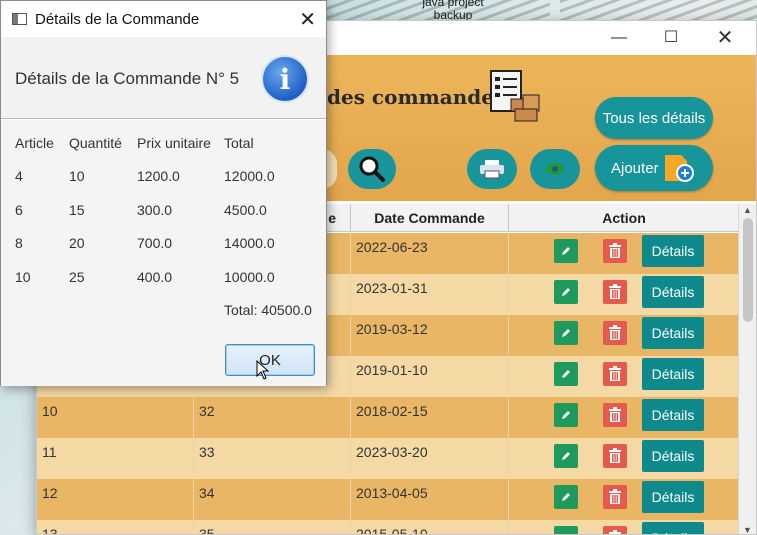  I want to click on ok-button: OK, so click(270, 360).